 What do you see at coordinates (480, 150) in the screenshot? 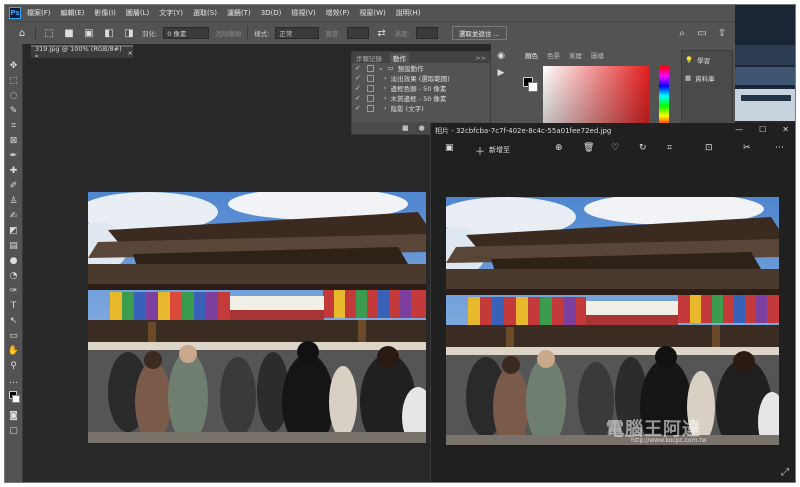
I see `add-icon: ＋` at bounding box center [480, 150].